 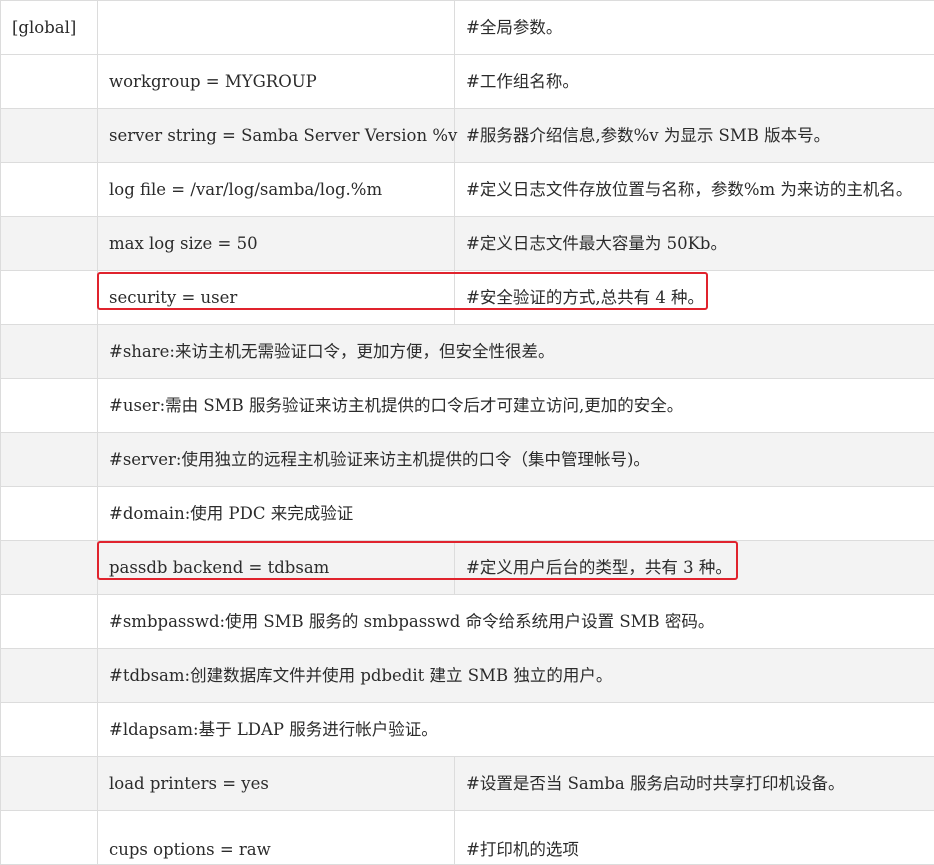 I want to click on comment-cell: #定义日志文件存放位置与名称，参数%m 为来访的主机名。, so click(x=694, y=190).